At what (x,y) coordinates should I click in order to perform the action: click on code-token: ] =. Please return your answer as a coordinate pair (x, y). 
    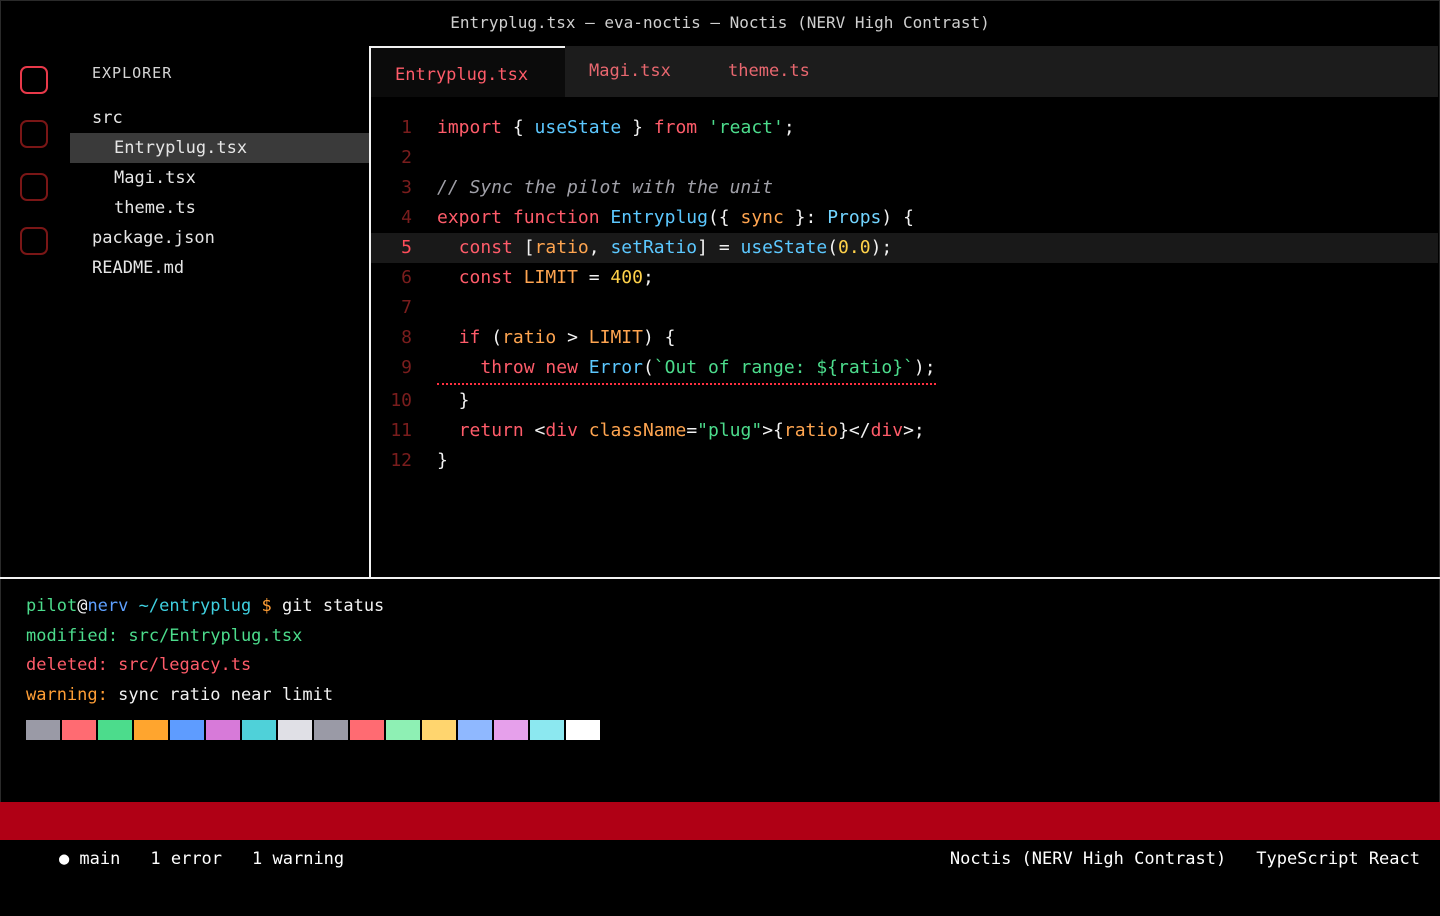
    Looking at the image, I should click on (719, 247).